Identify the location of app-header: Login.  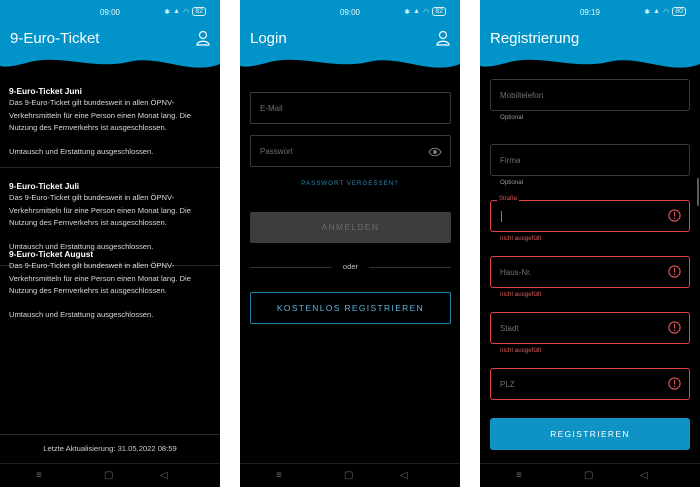
(350, 49).